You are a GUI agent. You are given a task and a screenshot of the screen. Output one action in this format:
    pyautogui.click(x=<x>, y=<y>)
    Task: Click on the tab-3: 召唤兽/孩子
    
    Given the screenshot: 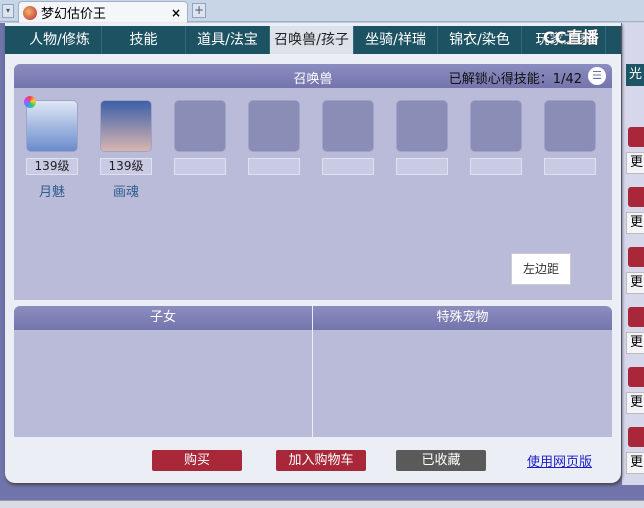 What is the action you would take?
    pyautogui.click(x=312, y=40)
    